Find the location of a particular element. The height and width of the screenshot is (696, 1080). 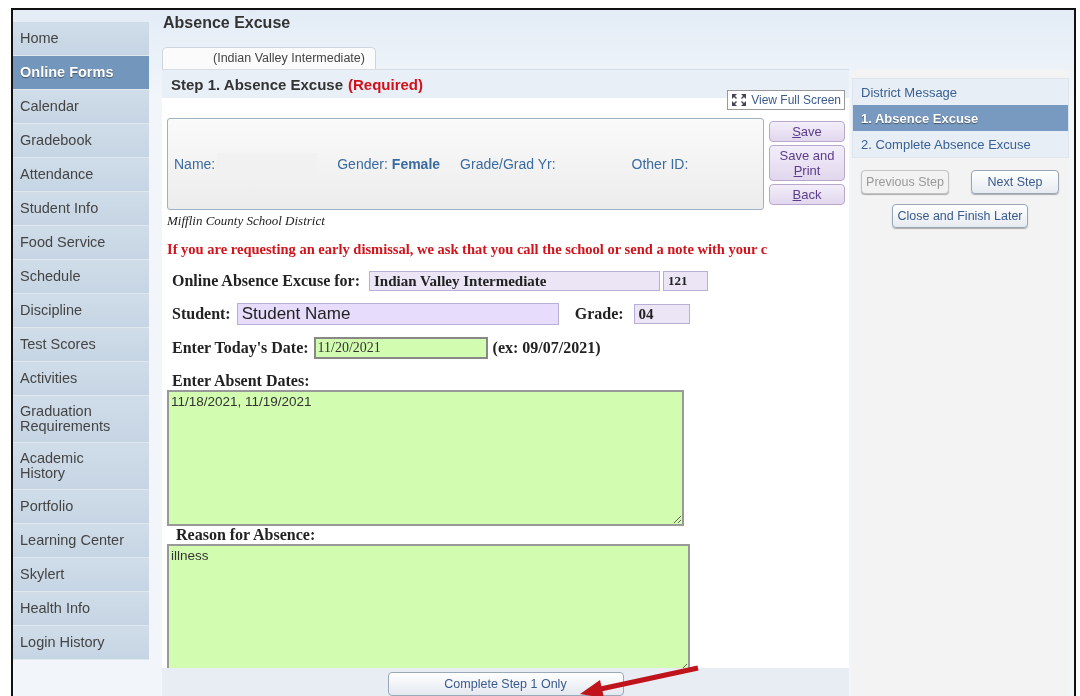

sidebar-item: Gradebook is located at coordinates (81, 141).